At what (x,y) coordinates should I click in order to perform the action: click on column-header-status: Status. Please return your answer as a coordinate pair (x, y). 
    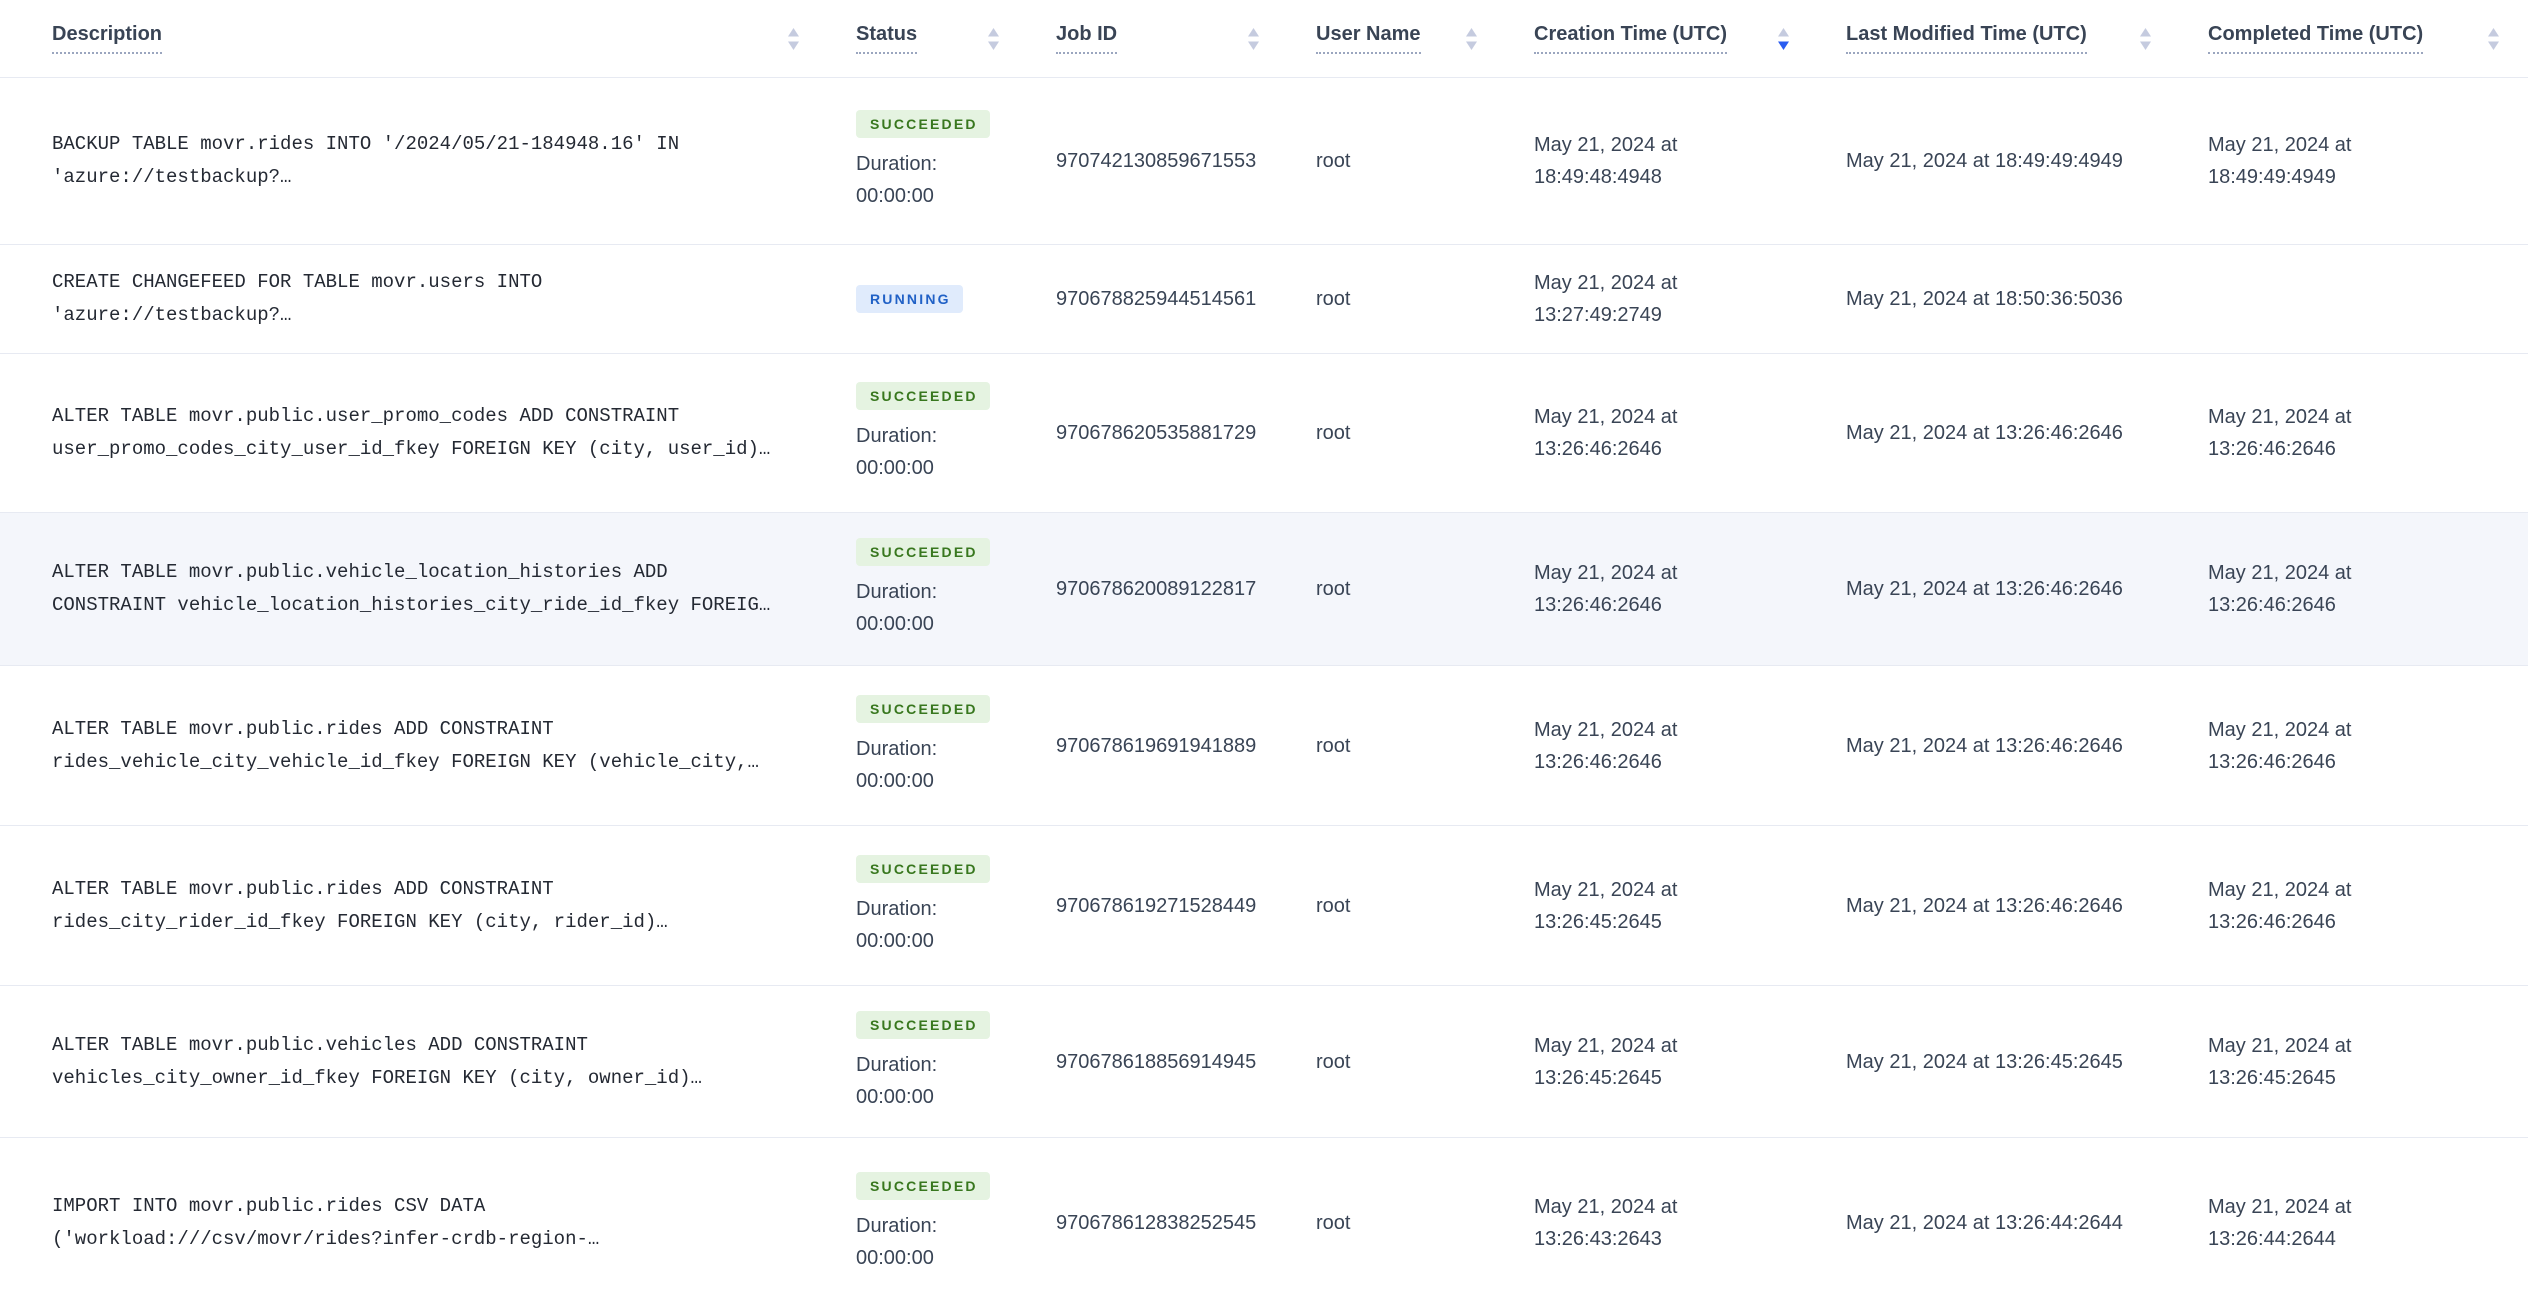
    Looking at the image, I should click on (928, 38).